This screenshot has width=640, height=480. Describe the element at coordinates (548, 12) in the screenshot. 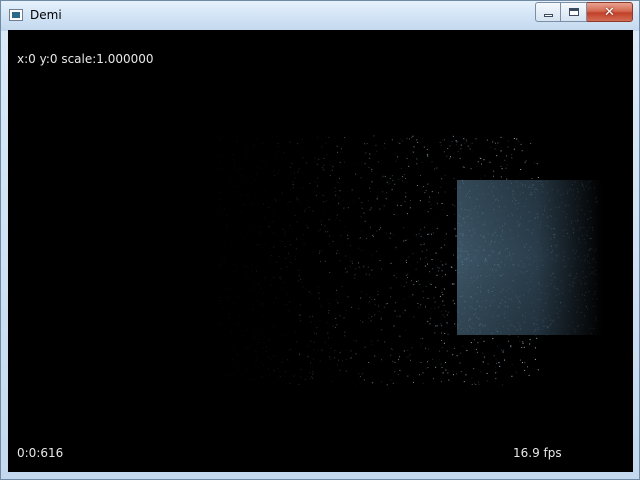

I see `minimize-button` at that location.